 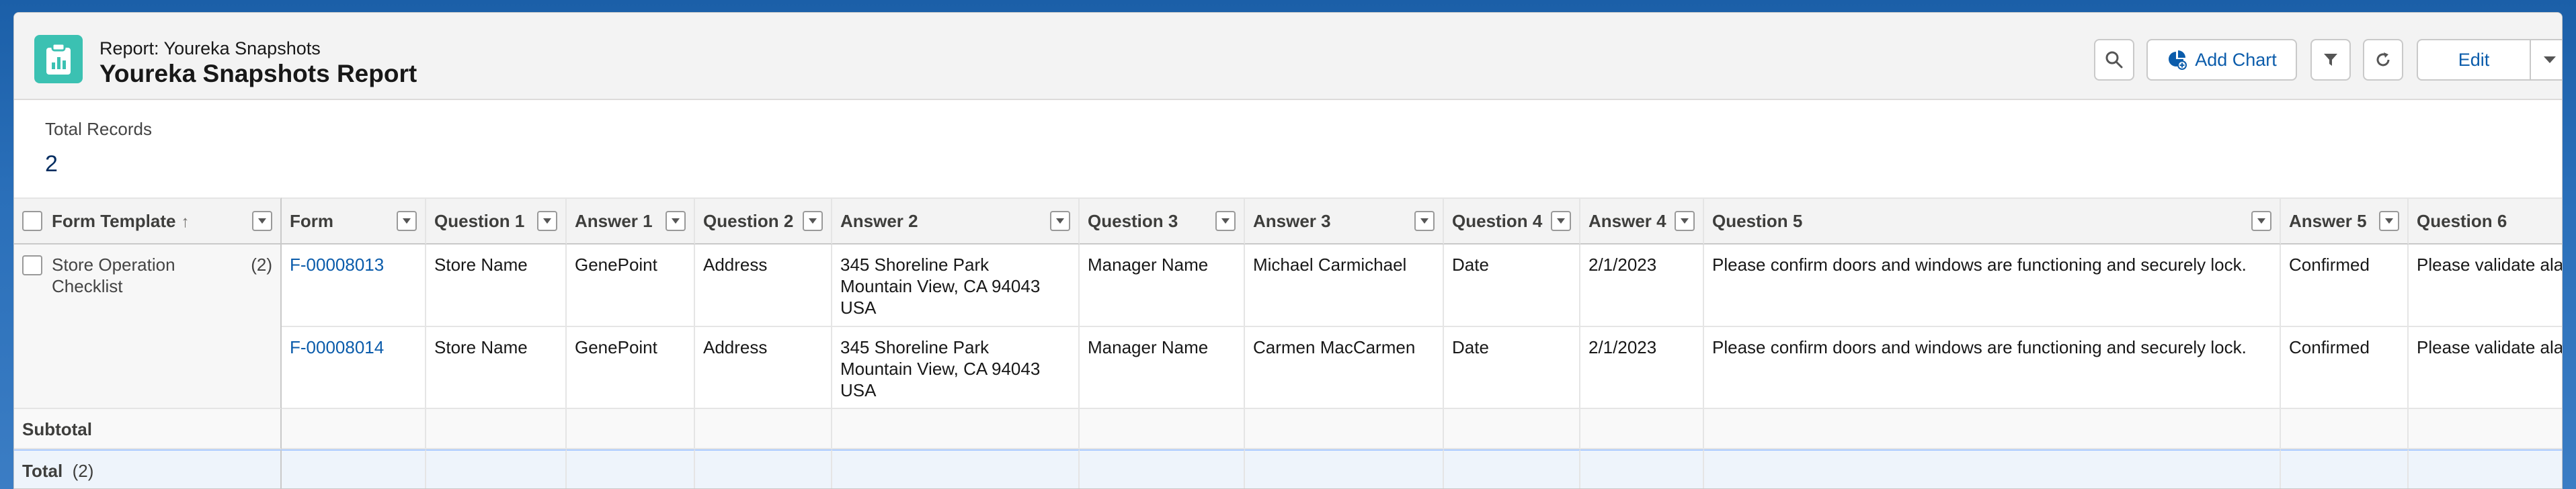 What do you see at coordinates (51, 164) in the screenshot?
I see `total-records-value: 2` at bounding box center [51, 164].